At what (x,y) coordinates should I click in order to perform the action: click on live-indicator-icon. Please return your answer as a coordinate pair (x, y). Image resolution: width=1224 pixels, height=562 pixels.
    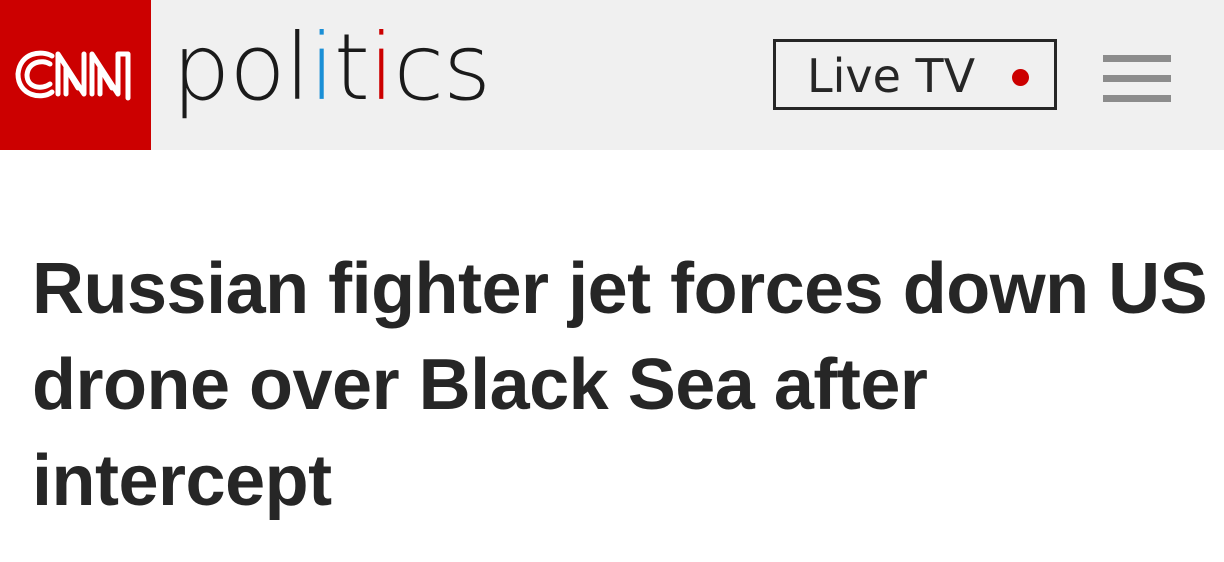
    Looking at the image, I should click on (1020, 77).